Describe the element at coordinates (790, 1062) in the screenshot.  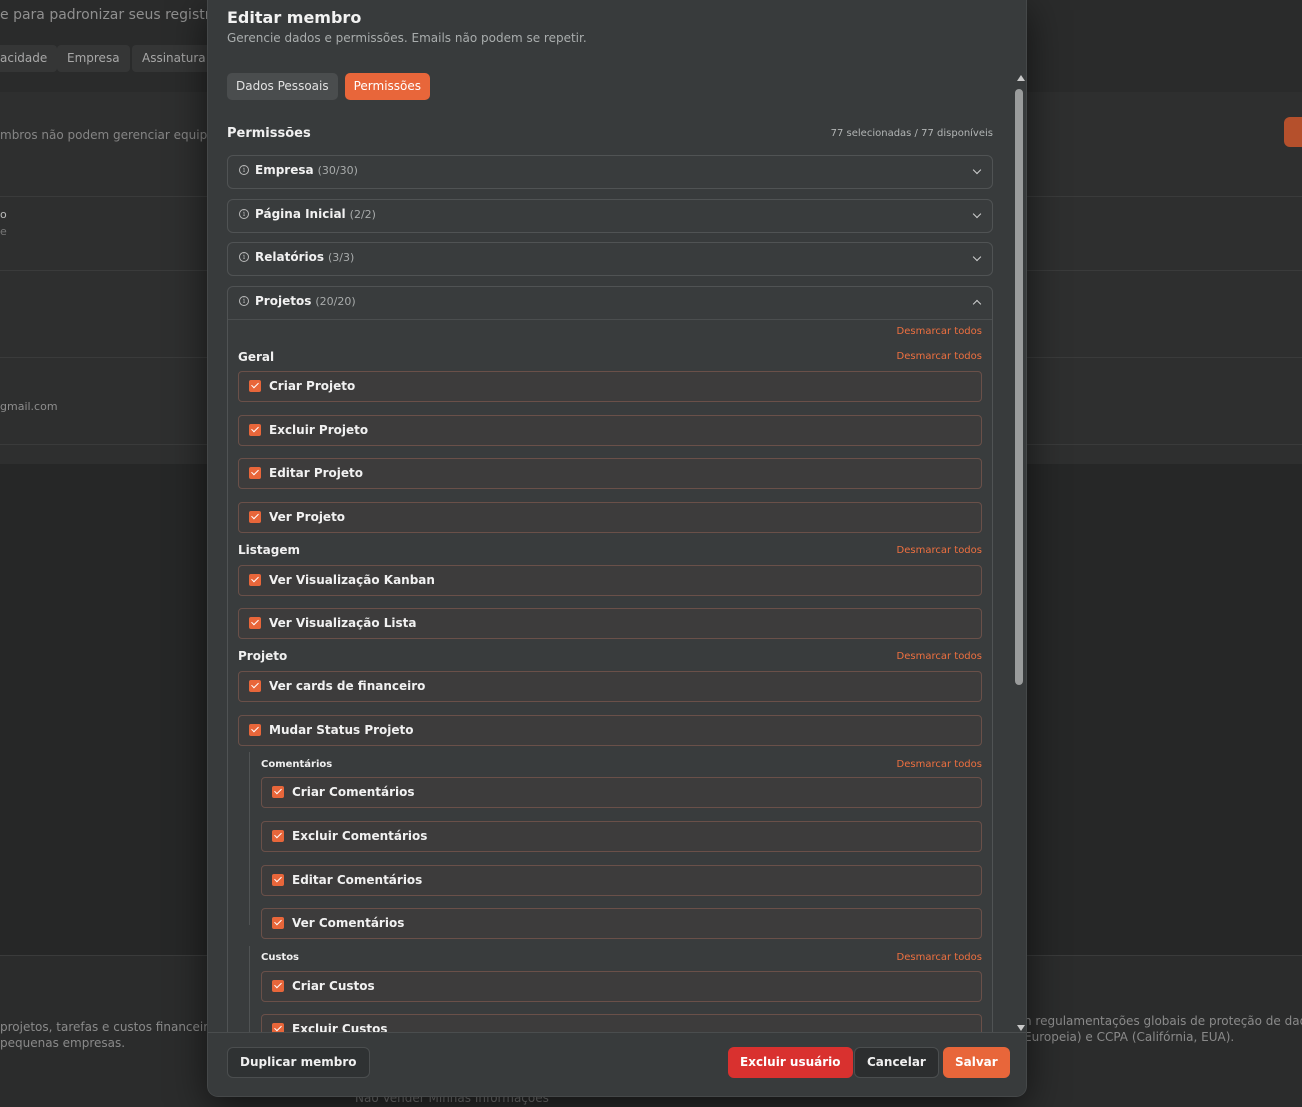
I see `delete-user-button: Excluir usuário` at that location.